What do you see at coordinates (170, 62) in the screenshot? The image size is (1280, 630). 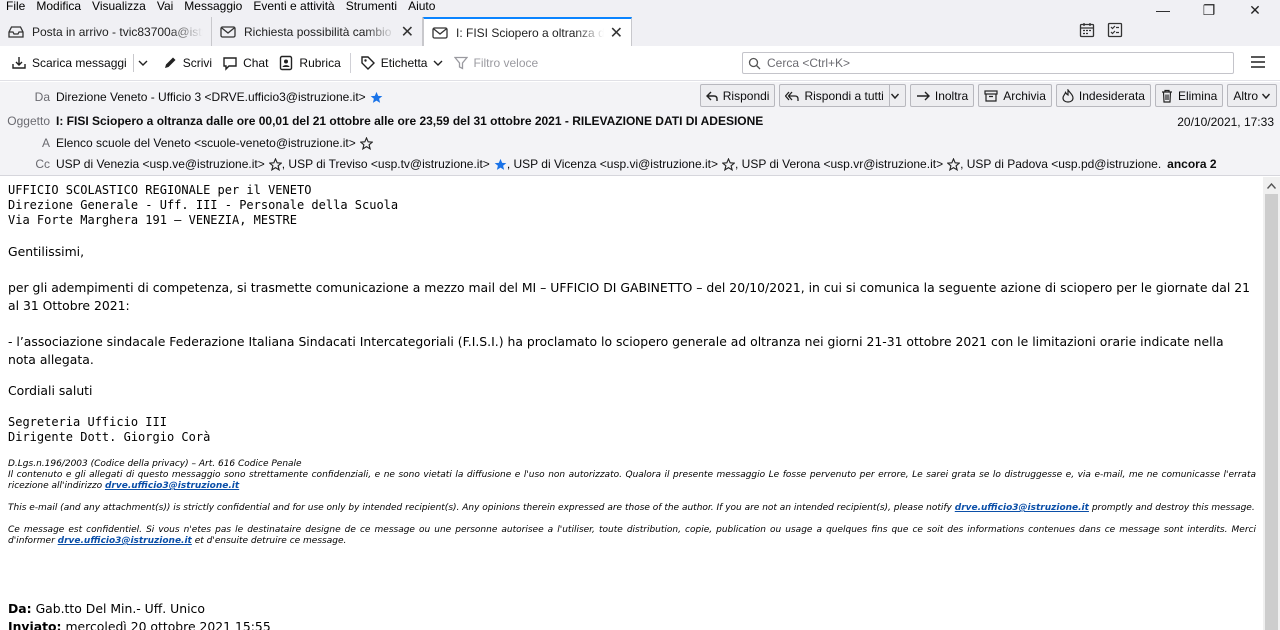 I see `pencil-icon` at bounding box center [170, 62].